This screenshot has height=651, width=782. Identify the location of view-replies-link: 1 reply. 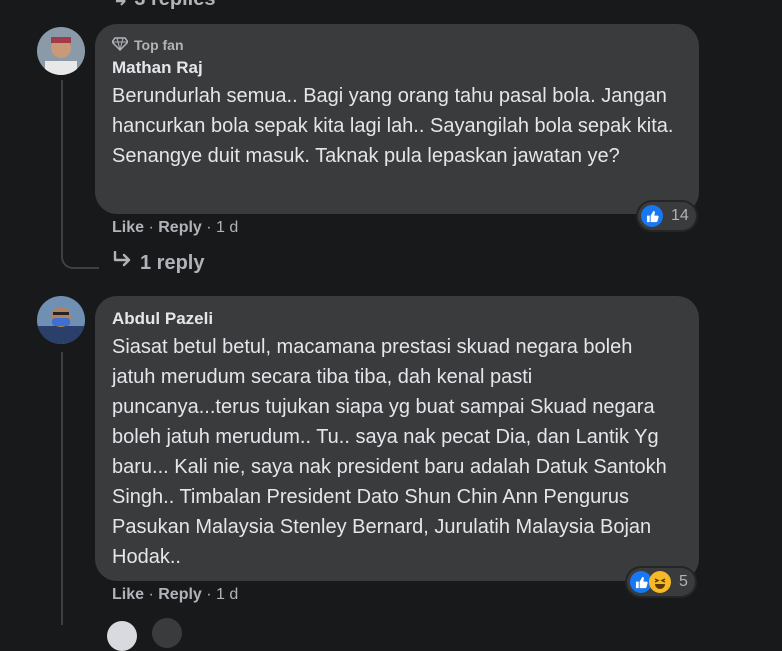
(158, 262).